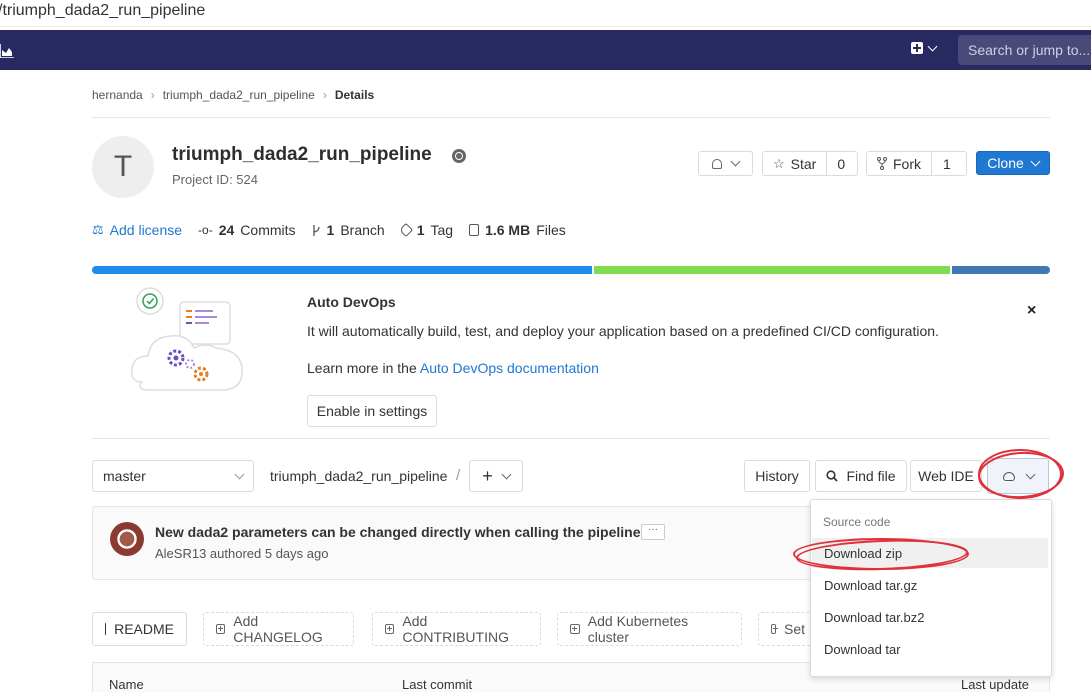 This screenshot has width=1091, height=692. Describe the element at coordinates (1031, 311) in the screenshot. I see `close-icon: ×` at that location.